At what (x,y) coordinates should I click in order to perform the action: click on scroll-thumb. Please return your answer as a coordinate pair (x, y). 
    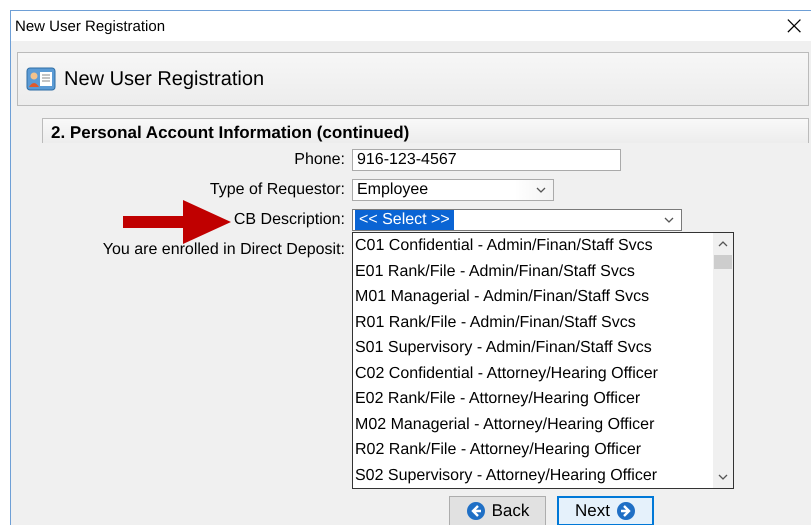
    Looking at the image, I should click on (723, 262).